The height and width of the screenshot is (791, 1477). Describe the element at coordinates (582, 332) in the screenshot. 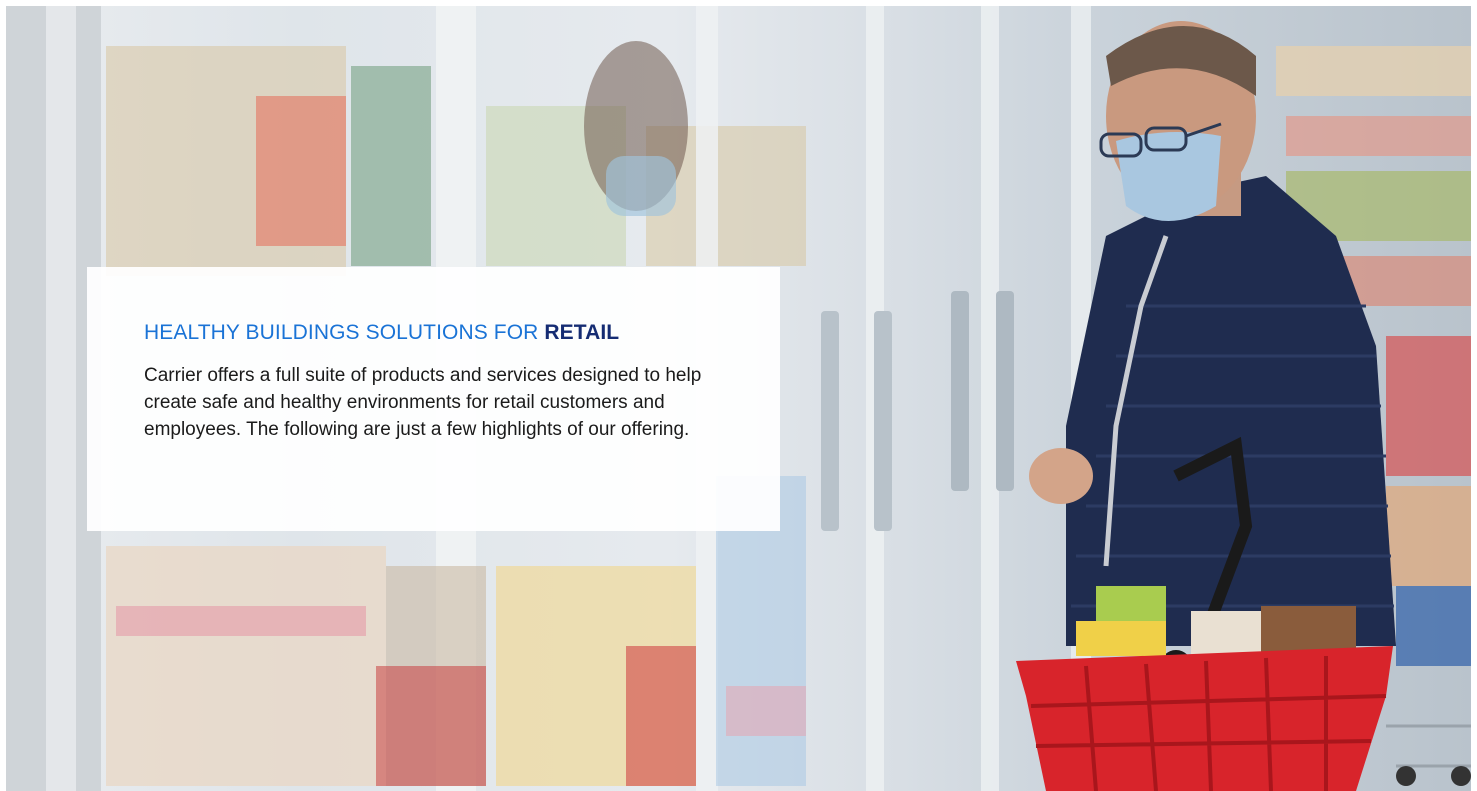

I see `card-title-emphasis: RETAIL` at that location.